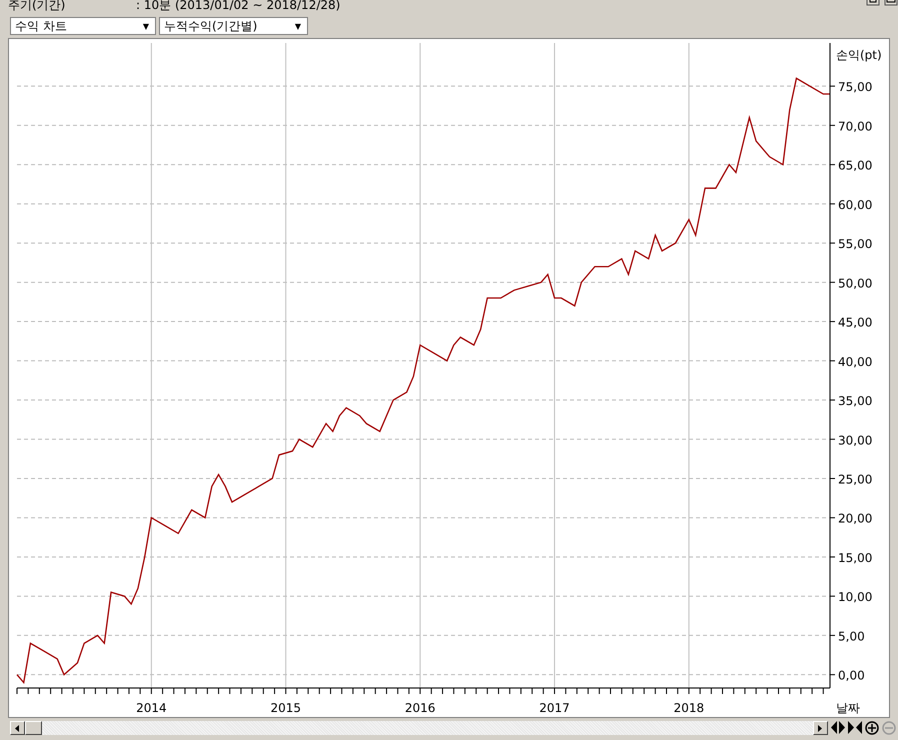  What do you see at coordinates (855, 323) in the screenshot?
I see `y-tick-label: 45,00` at bounding box center [855, 323].